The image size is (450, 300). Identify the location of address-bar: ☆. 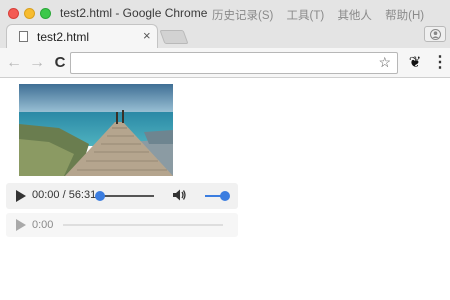
(234, 63).